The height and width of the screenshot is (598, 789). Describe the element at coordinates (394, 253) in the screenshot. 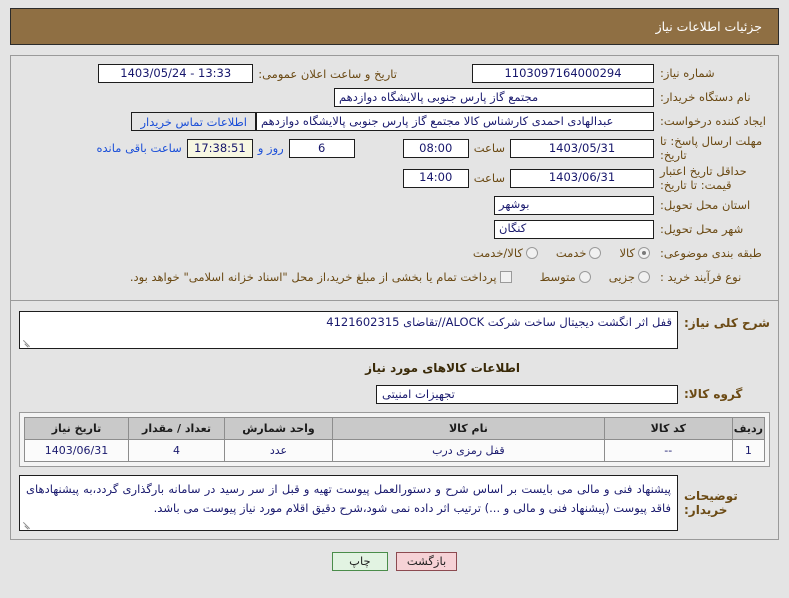

I see `row-category: طبقه بندی موضوعی: کالا خدمت کالا/خدمت` at that location.